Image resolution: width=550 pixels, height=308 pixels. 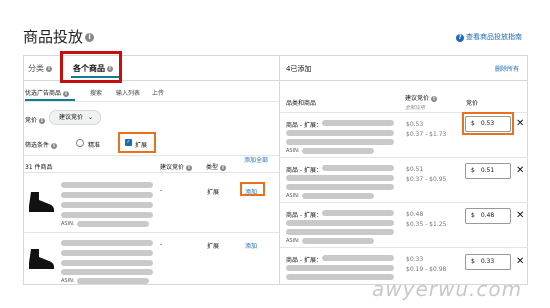 I want to click on help-icon: ?, so click(x=460, y=38).